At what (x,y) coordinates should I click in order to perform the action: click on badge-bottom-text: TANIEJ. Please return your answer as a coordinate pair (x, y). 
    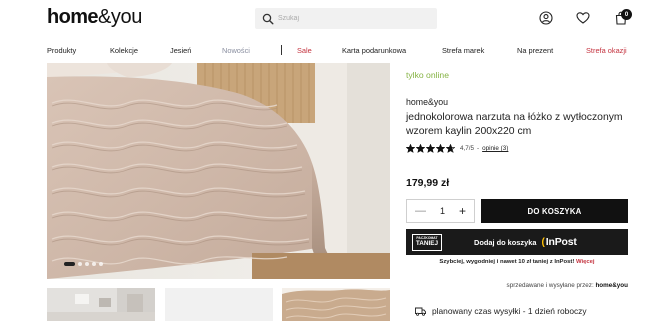
    Looking at the image, I should click on (427, 243).